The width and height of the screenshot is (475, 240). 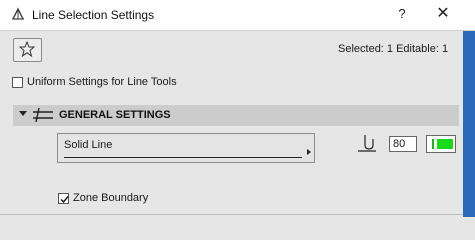 I want to click on pen-color-bar, so click(x=433, y=144).